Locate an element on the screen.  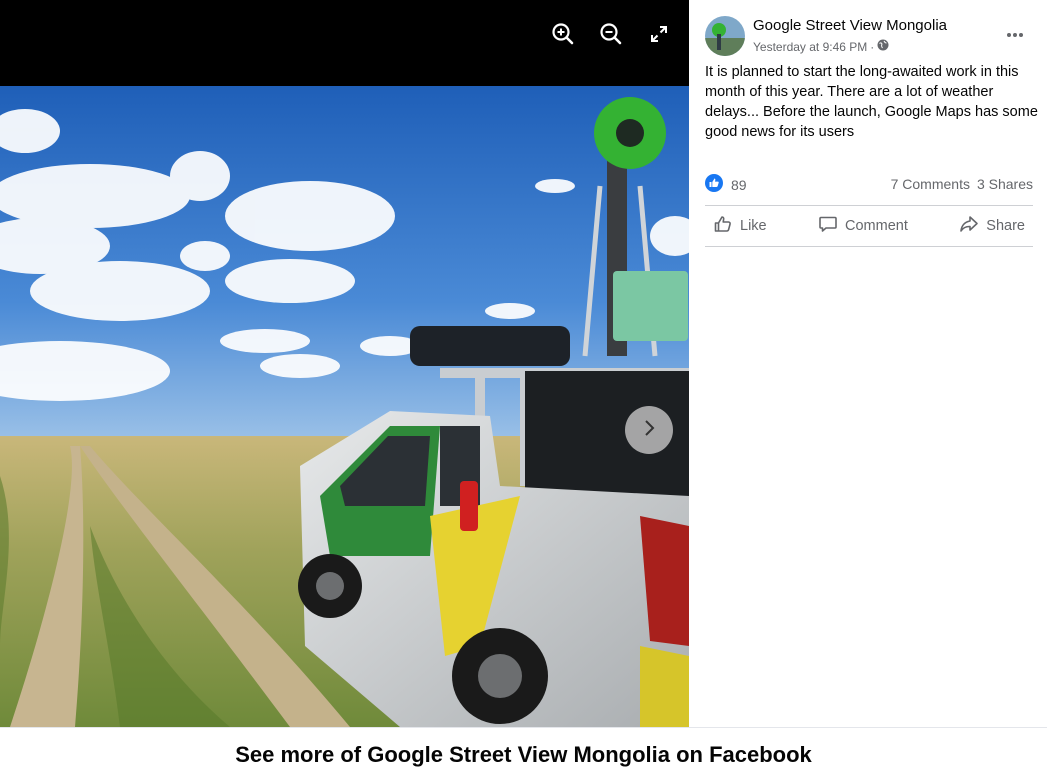
globe-icon is located at coordinates (883, 46).